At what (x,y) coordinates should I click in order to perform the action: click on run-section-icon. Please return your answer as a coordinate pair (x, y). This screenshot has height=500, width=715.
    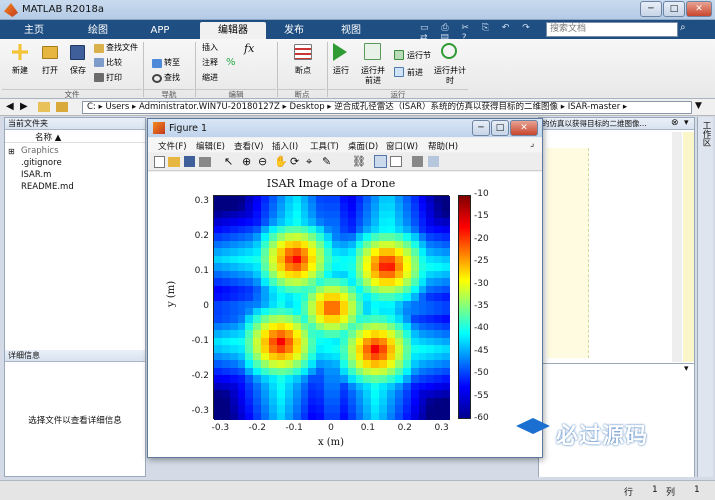
    Looking at the image, I should click on (399, 55).